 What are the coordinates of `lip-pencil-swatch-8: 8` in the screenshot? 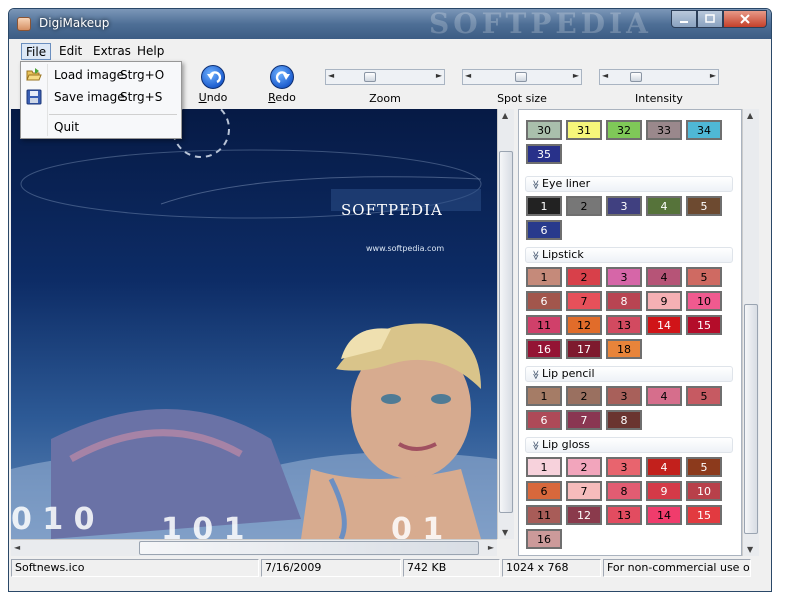 It's located at (624, 420).